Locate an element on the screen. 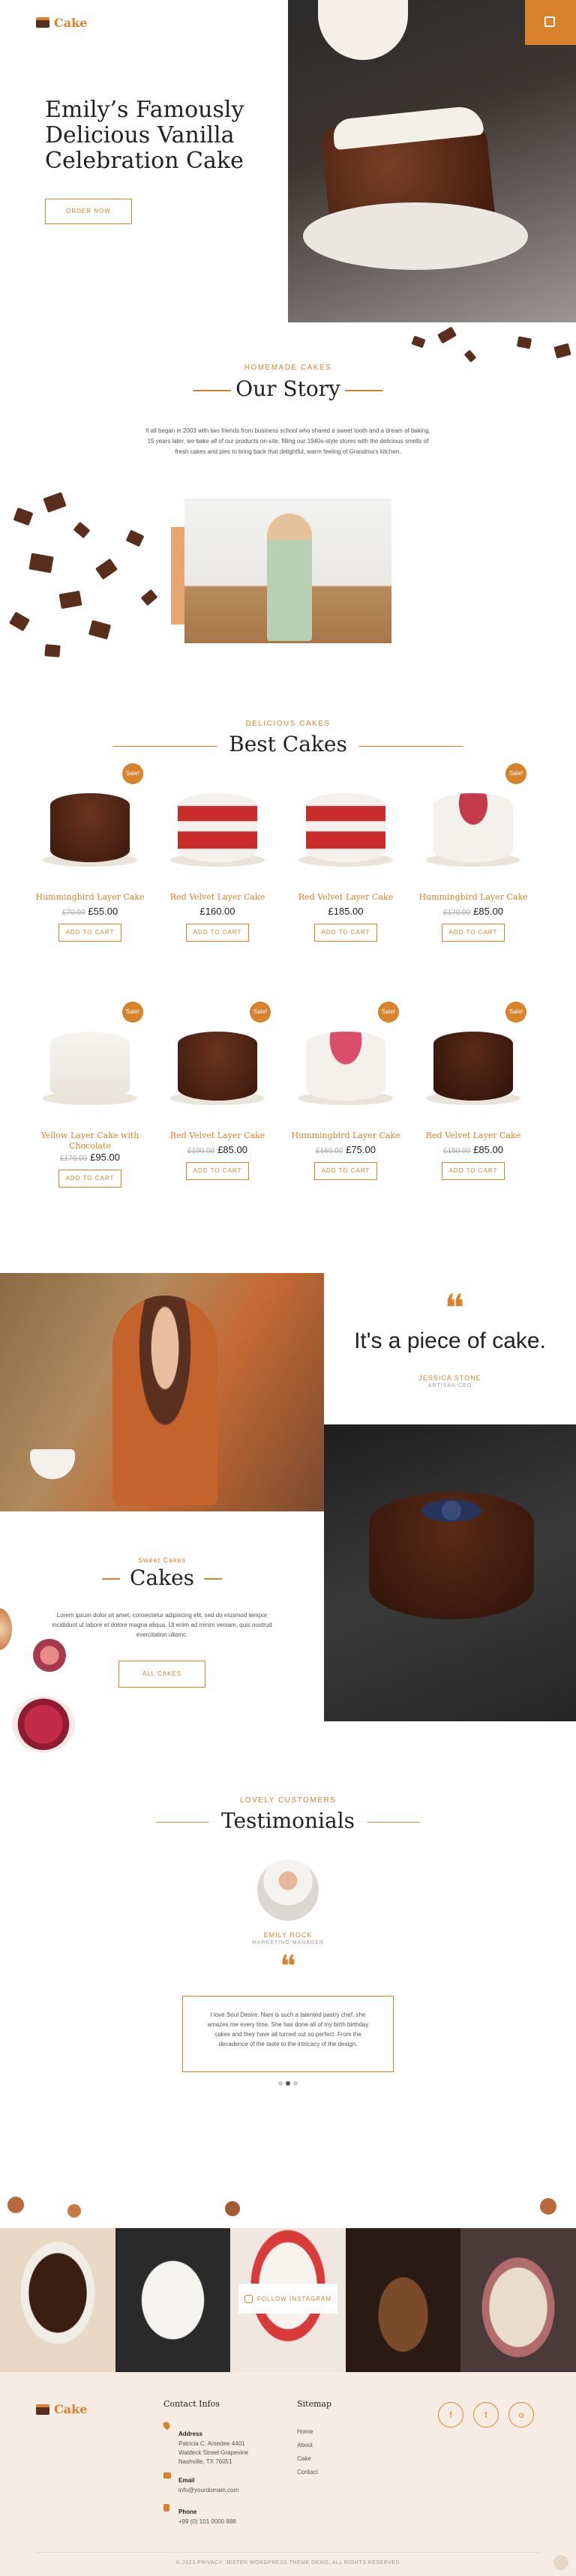 The height and width of the screenshot is (2576, 576). sitemap-link-contact: Contact is located at coordinates (307, 2472).